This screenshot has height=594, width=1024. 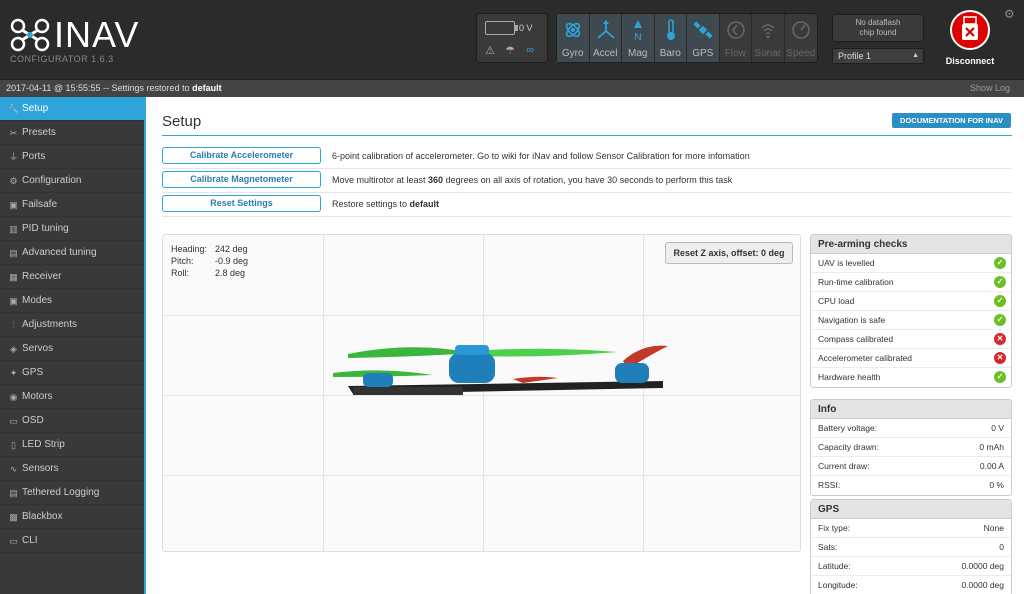 I want to click on sidebar-item-cli: ▭ CLI, so click(x=73, y=541).